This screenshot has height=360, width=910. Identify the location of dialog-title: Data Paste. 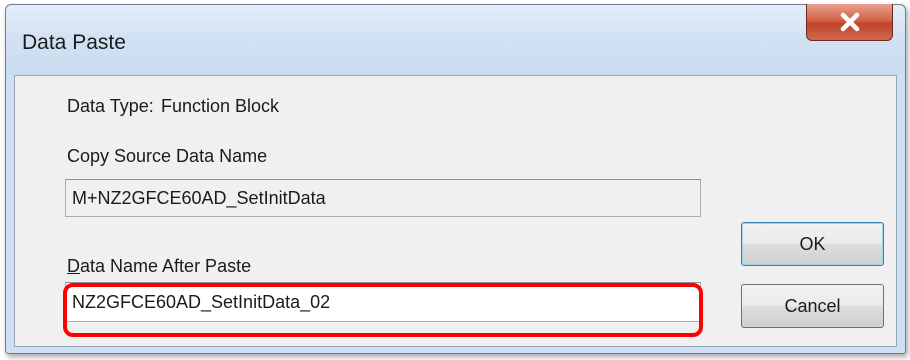
(74, 42).